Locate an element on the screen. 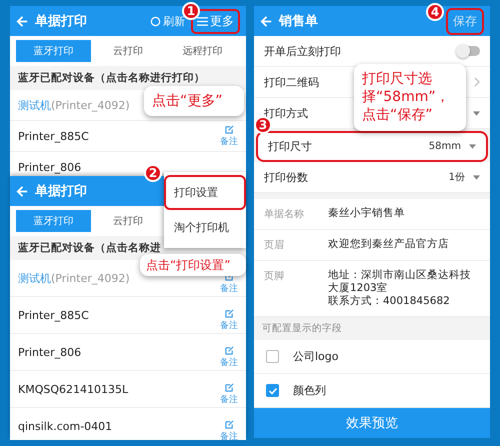  setting-value: 1份 is located at coordinates (456, 177).